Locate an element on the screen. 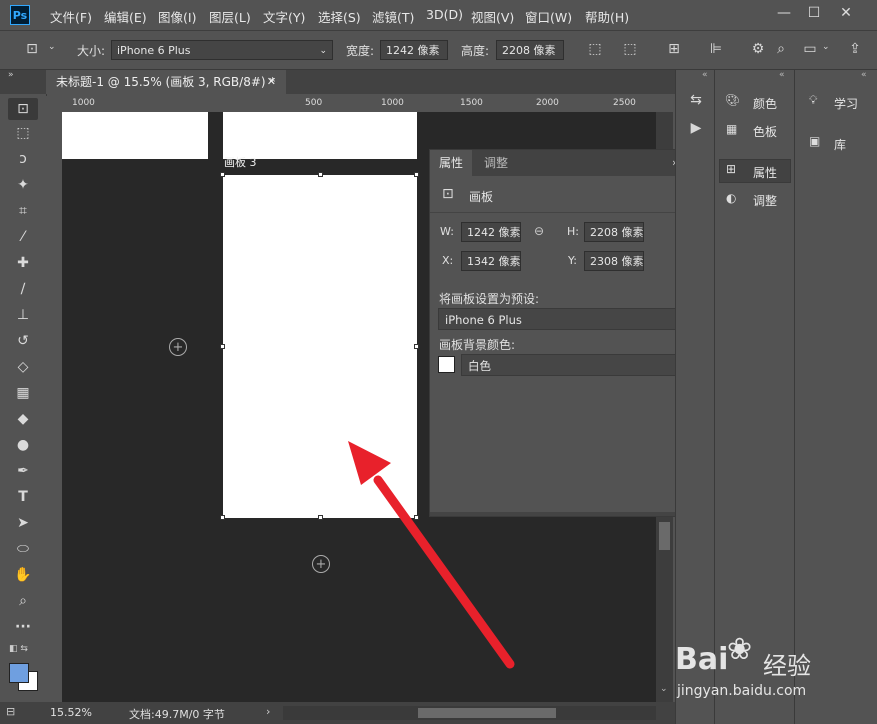 Image resolution: width=877 pixels, height=724 pixels. watermark-brand-2: 经验 is located at coordinates (787, 666).